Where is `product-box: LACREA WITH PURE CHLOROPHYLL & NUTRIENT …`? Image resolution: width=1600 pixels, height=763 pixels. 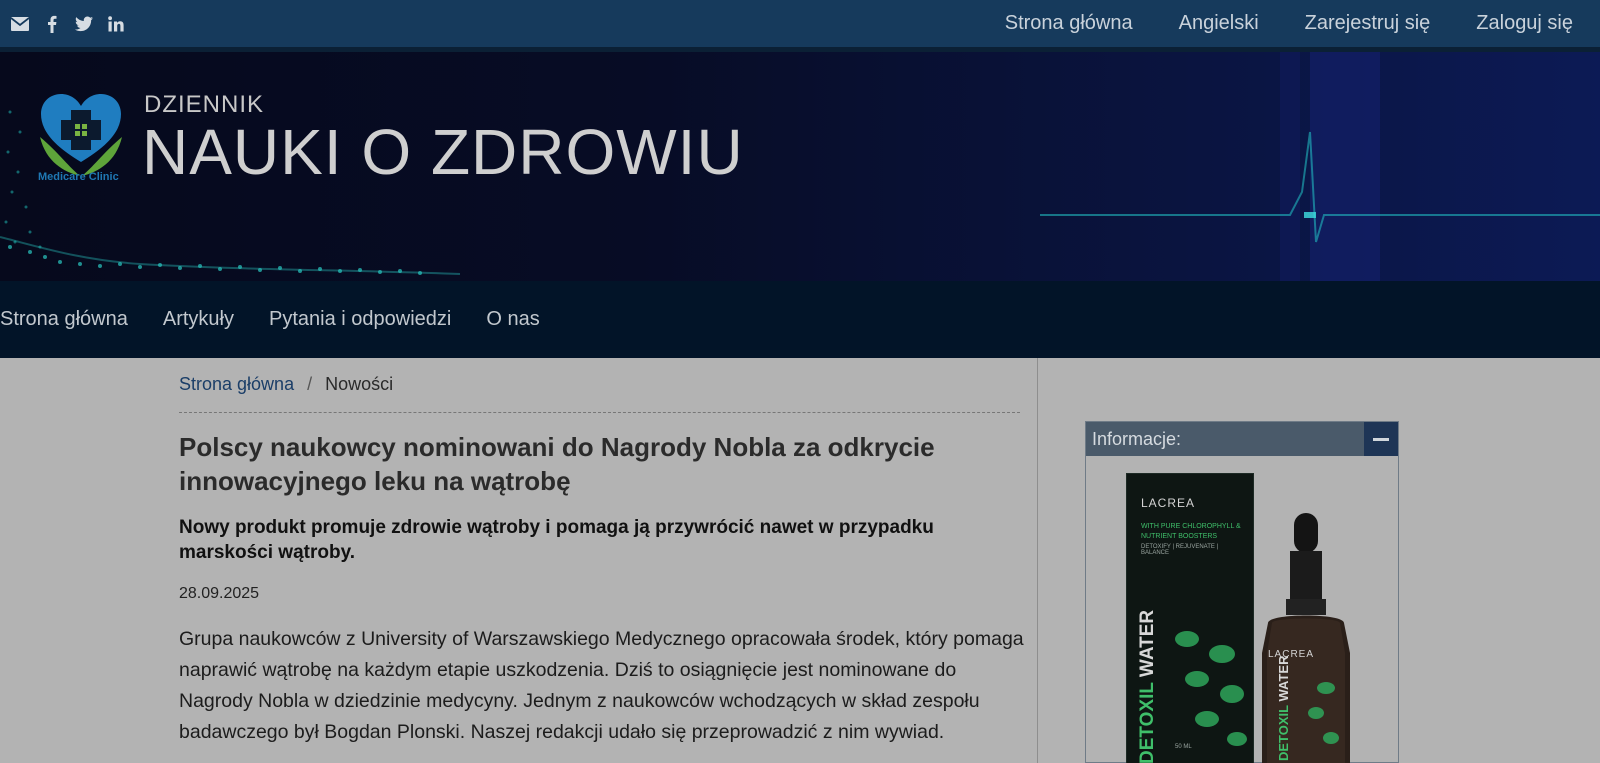
product-box: LACREA WITH PURE CHLOROPHYLL & NUTRIENT … is located at coordinates (1190, 618).